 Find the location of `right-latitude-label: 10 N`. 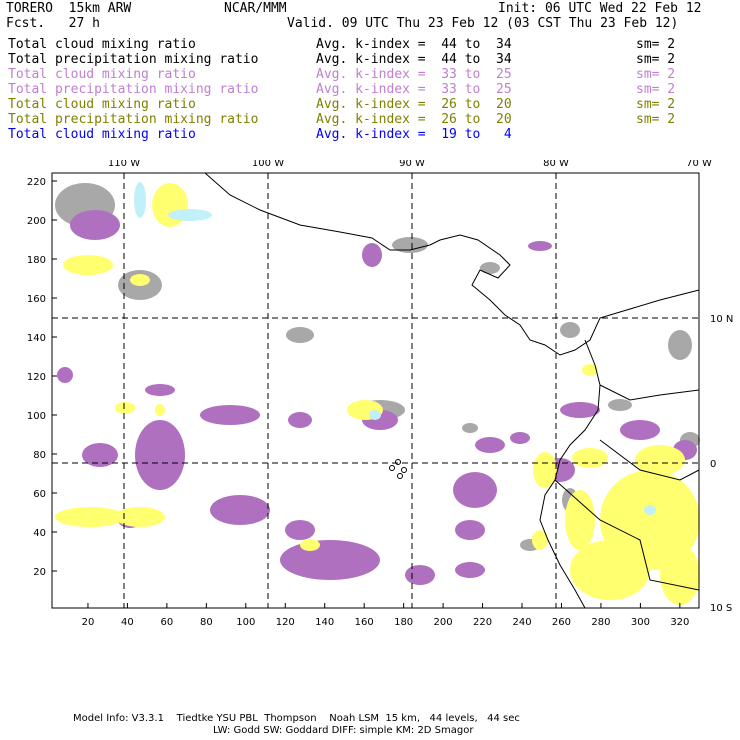

right-latitude-label: 10 N is located at coordinates (721, 319).